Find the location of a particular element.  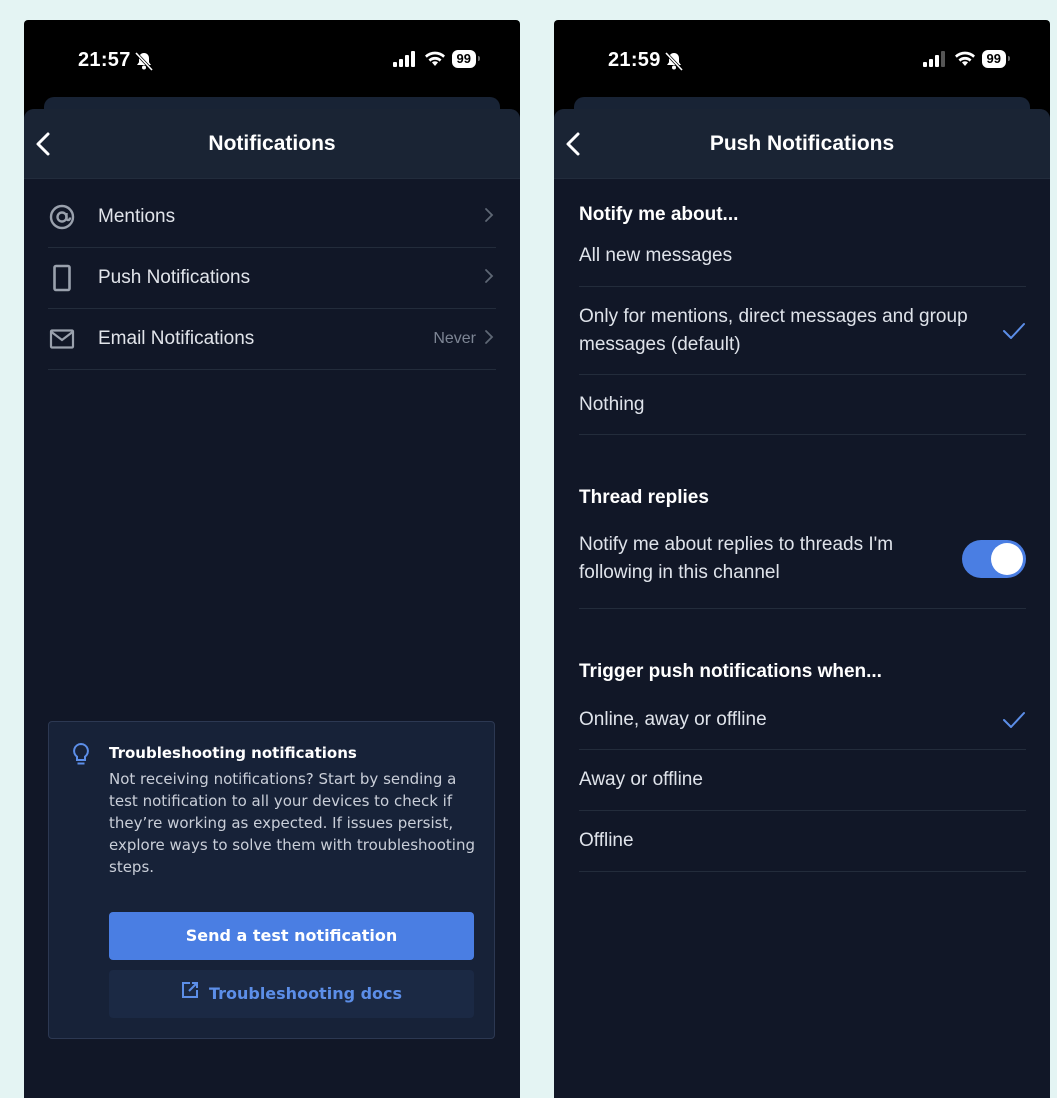

option-online-away-offline: Online, away or offline is located at coordinates (802, 720).